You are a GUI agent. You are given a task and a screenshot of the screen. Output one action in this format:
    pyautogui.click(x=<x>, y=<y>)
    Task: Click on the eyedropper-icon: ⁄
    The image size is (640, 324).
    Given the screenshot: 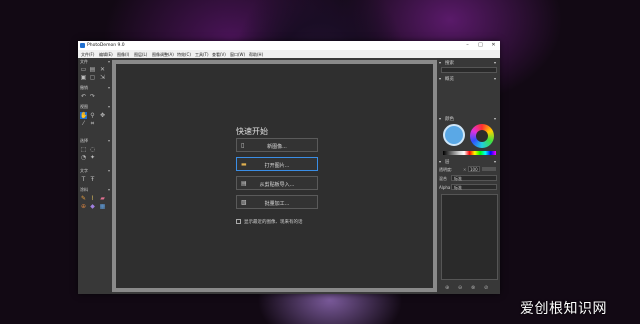 What is the action you would take?
    pyautogui.click(x=83, y=123)
    